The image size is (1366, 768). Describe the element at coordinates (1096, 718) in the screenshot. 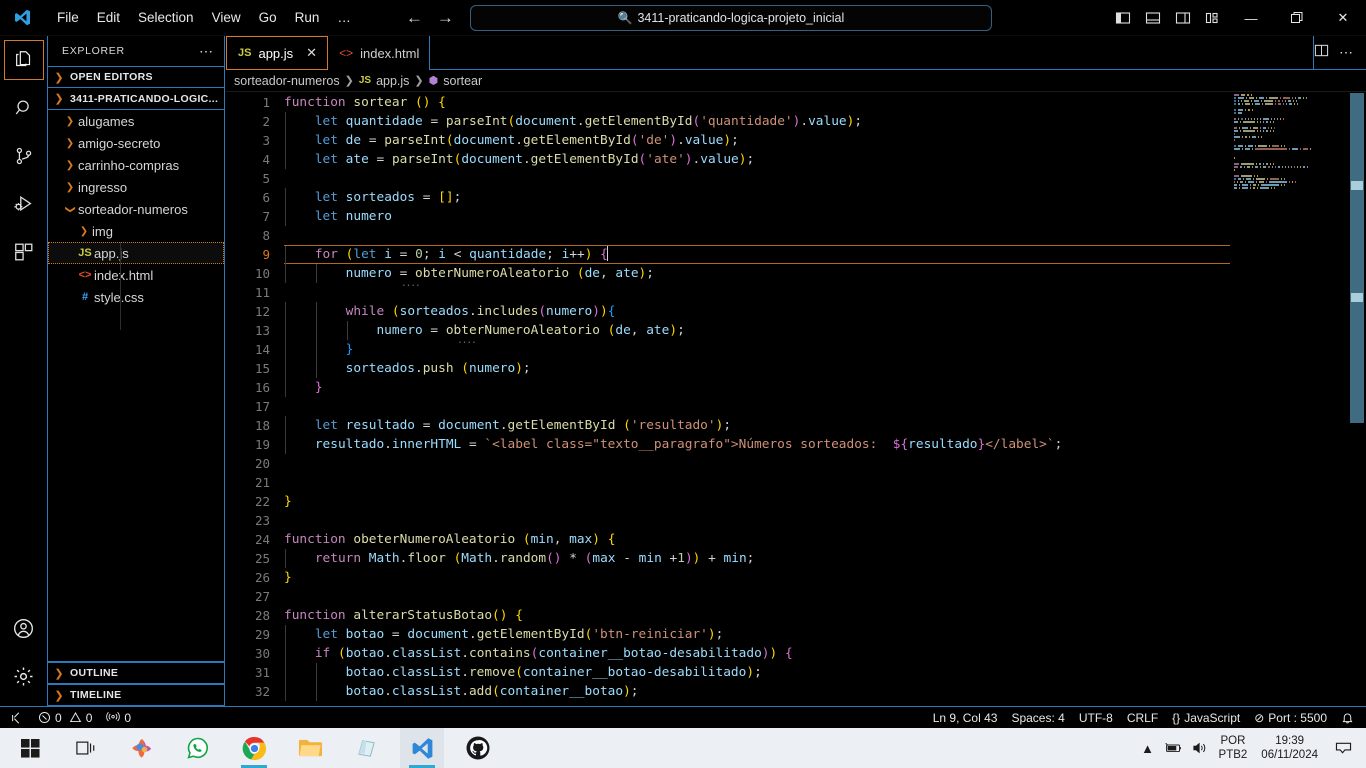

I see `encoding-status: UTF-8` at that location.